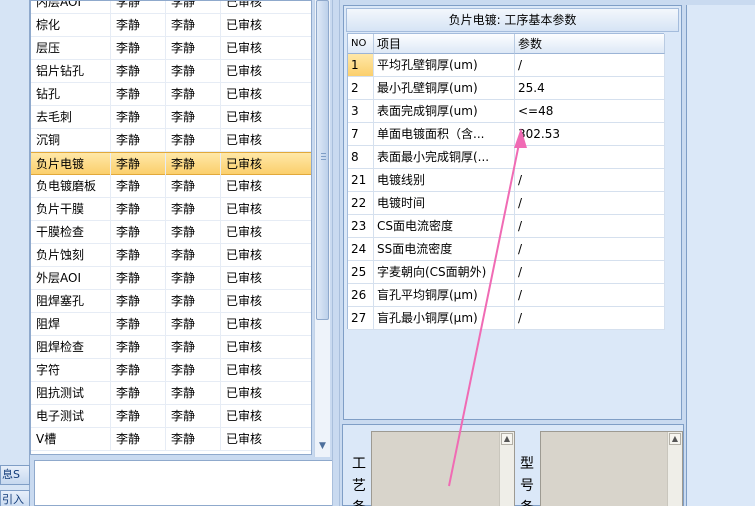  I want to click on param-row: 27 盲孔最小铜厚(μm) /, so click(506, 318).